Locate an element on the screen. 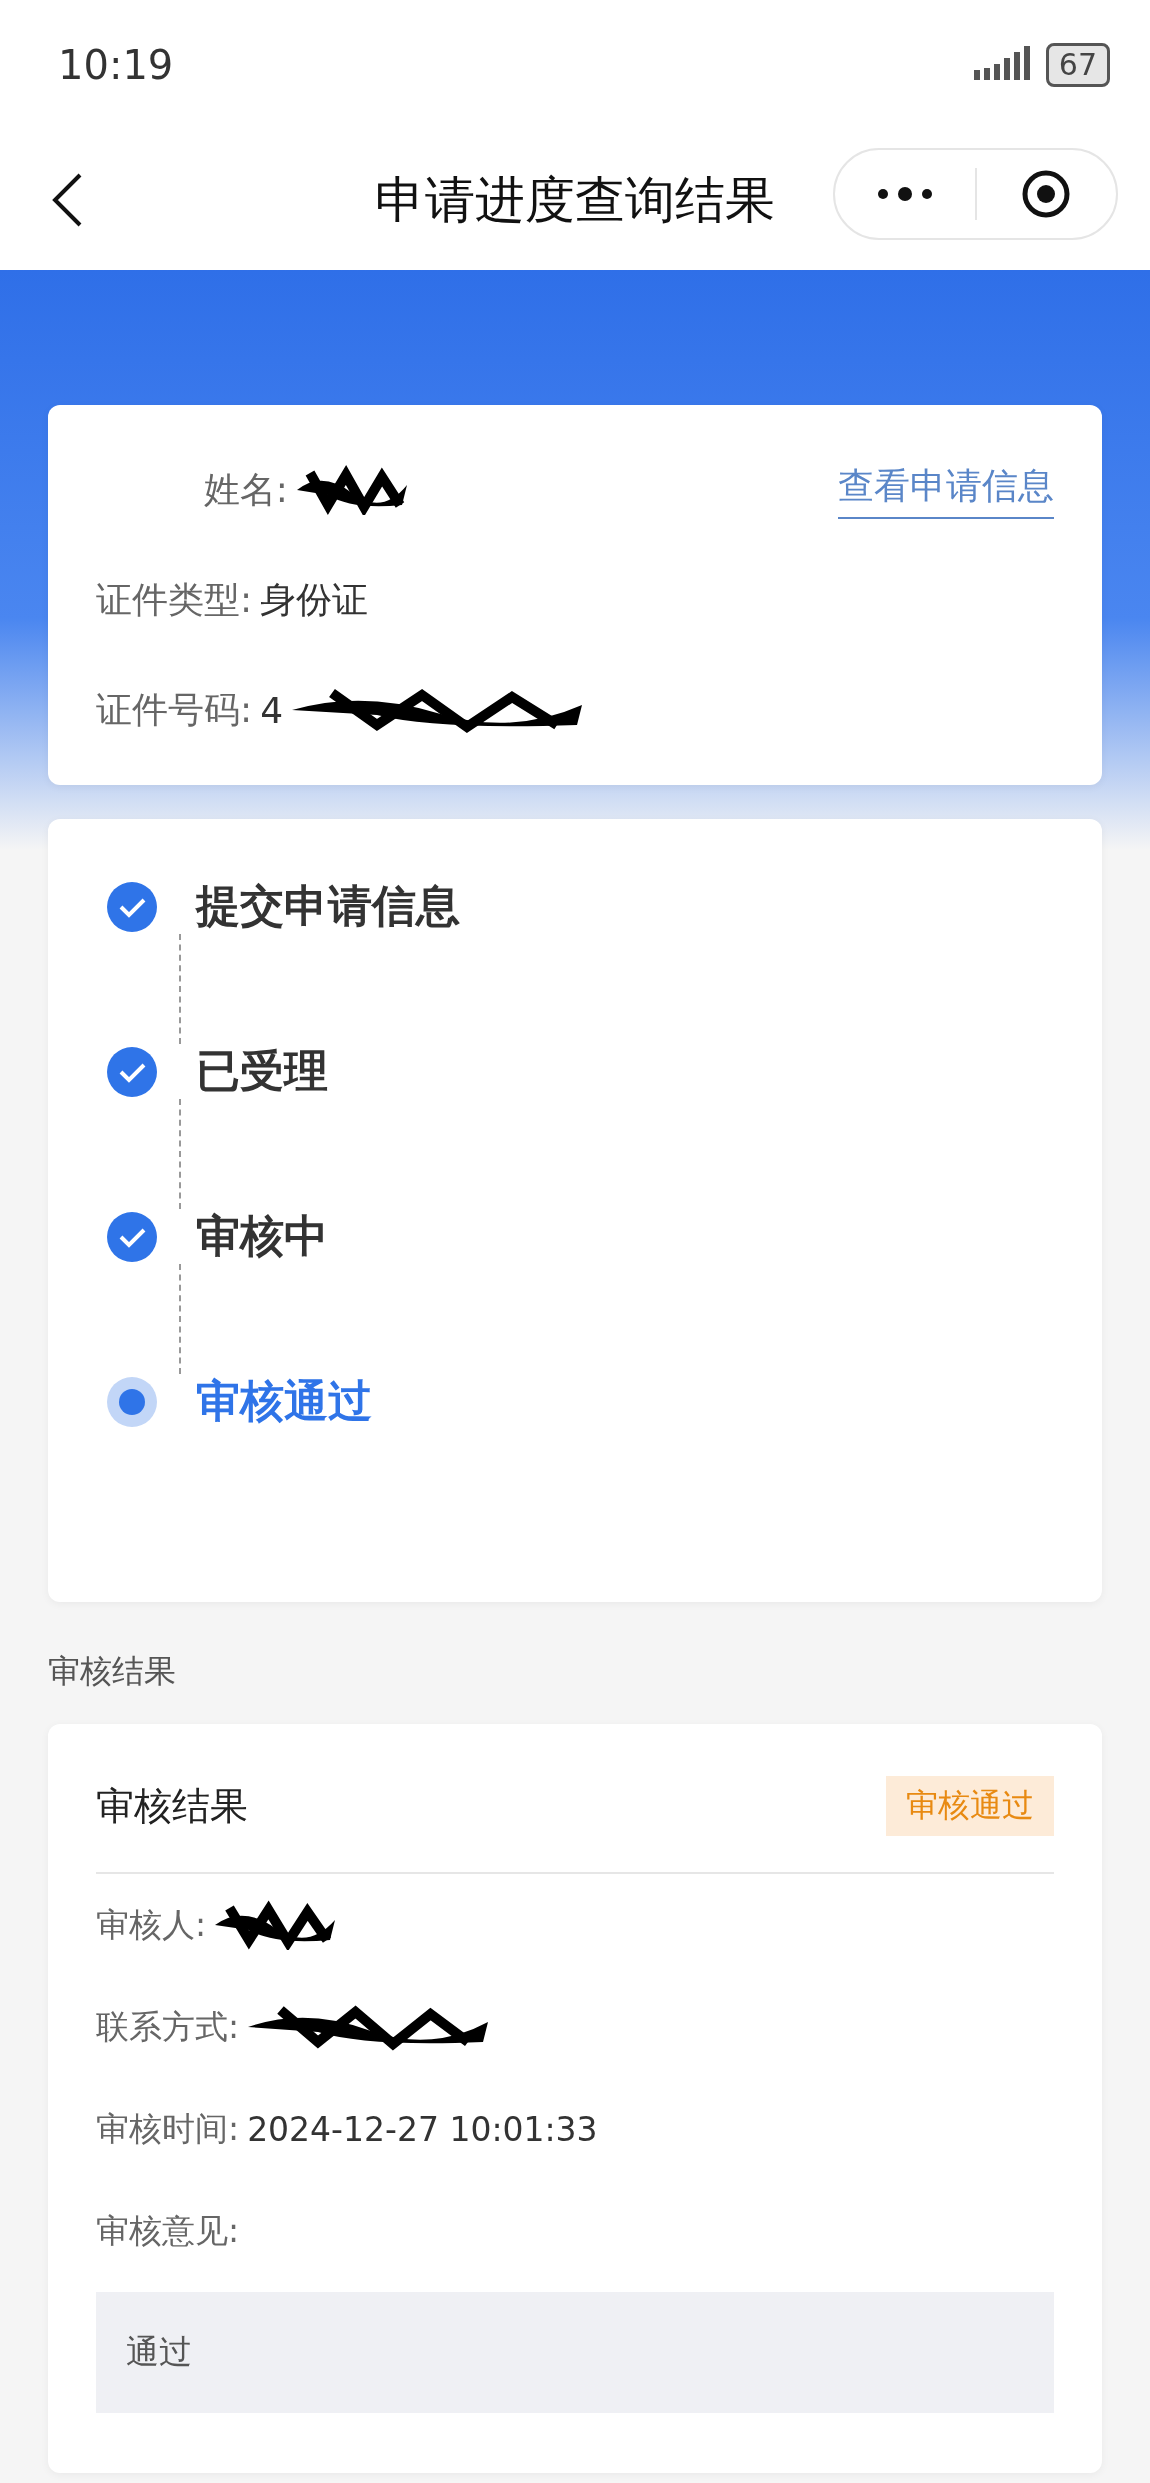 Image resolution: width=1150 pixels, height=2483 pixels. field-label: 审核意见: is located at coordinates (168, 2230).